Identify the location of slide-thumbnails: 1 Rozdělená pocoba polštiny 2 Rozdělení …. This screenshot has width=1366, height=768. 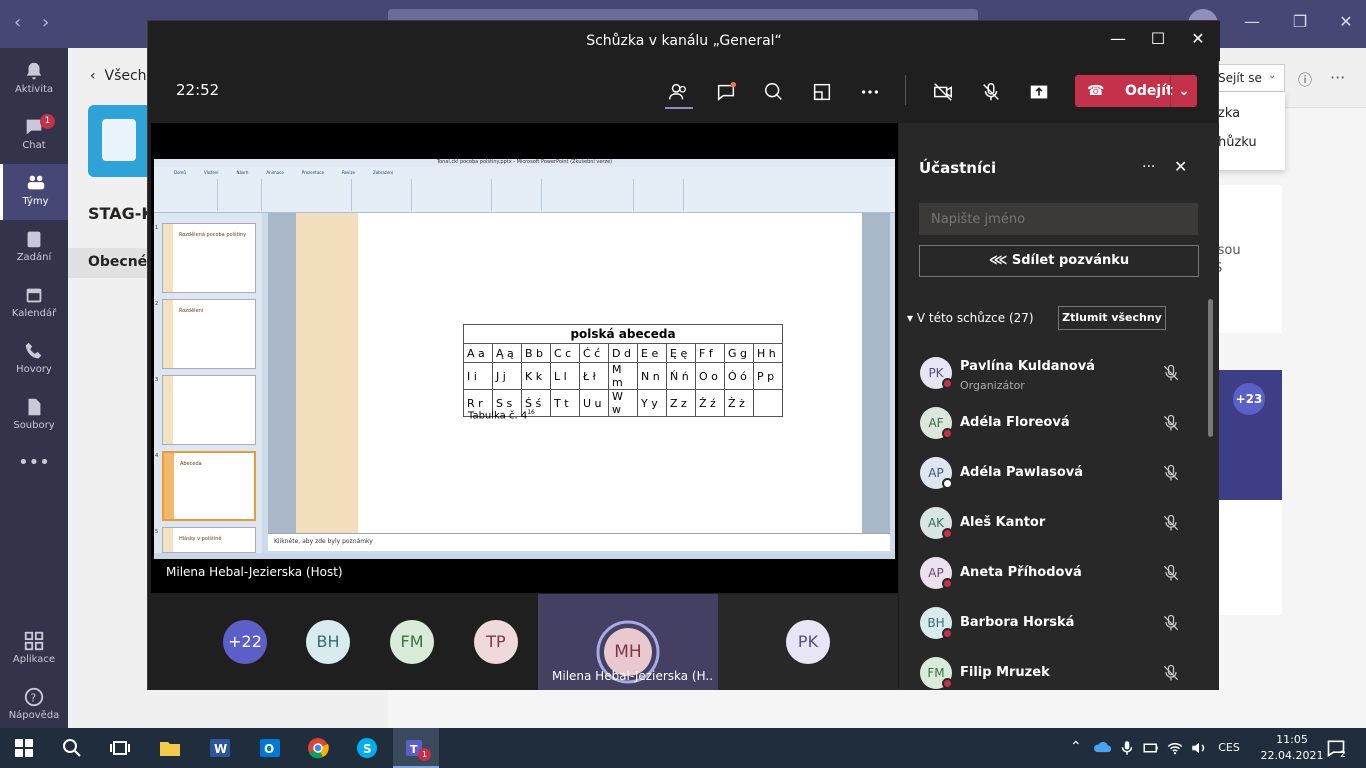
(208, 383).